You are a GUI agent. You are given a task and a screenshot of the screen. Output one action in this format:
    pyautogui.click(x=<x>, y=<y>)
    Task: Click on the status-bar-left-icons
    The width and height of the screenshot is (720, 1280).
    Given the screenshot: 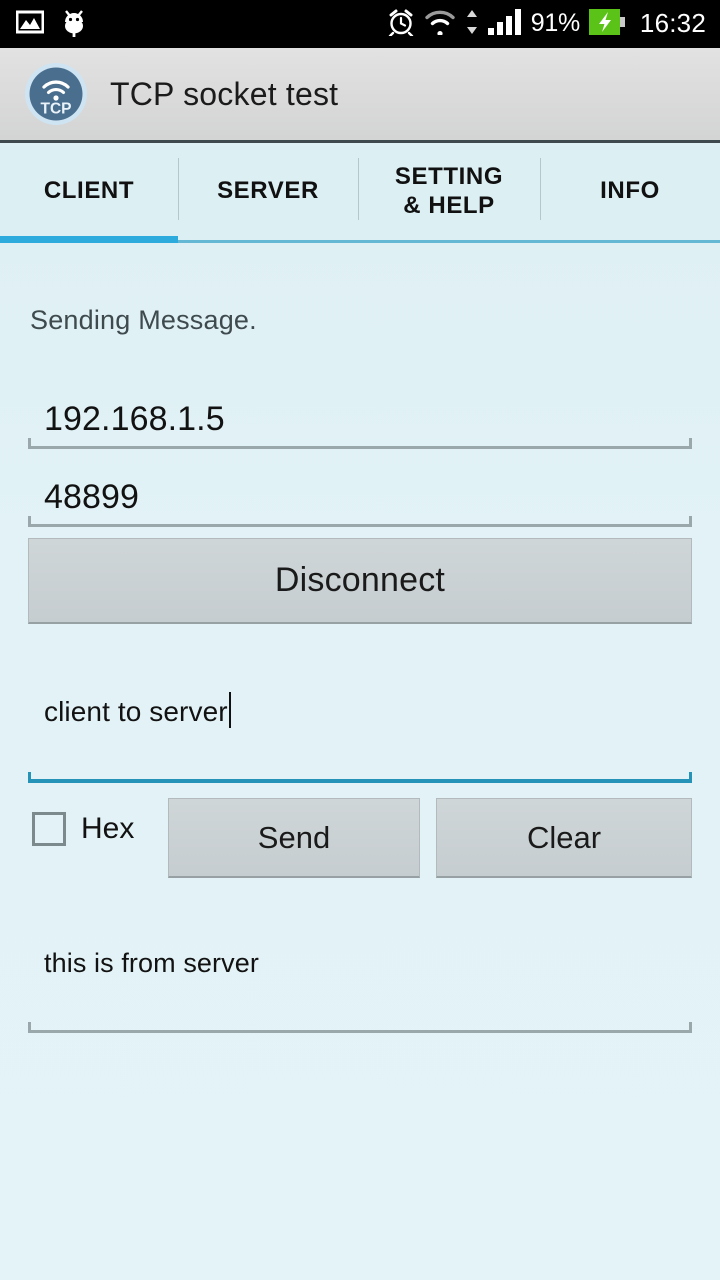 What is the action you would take?
    pyautogui.click(x=50, y=24)
    